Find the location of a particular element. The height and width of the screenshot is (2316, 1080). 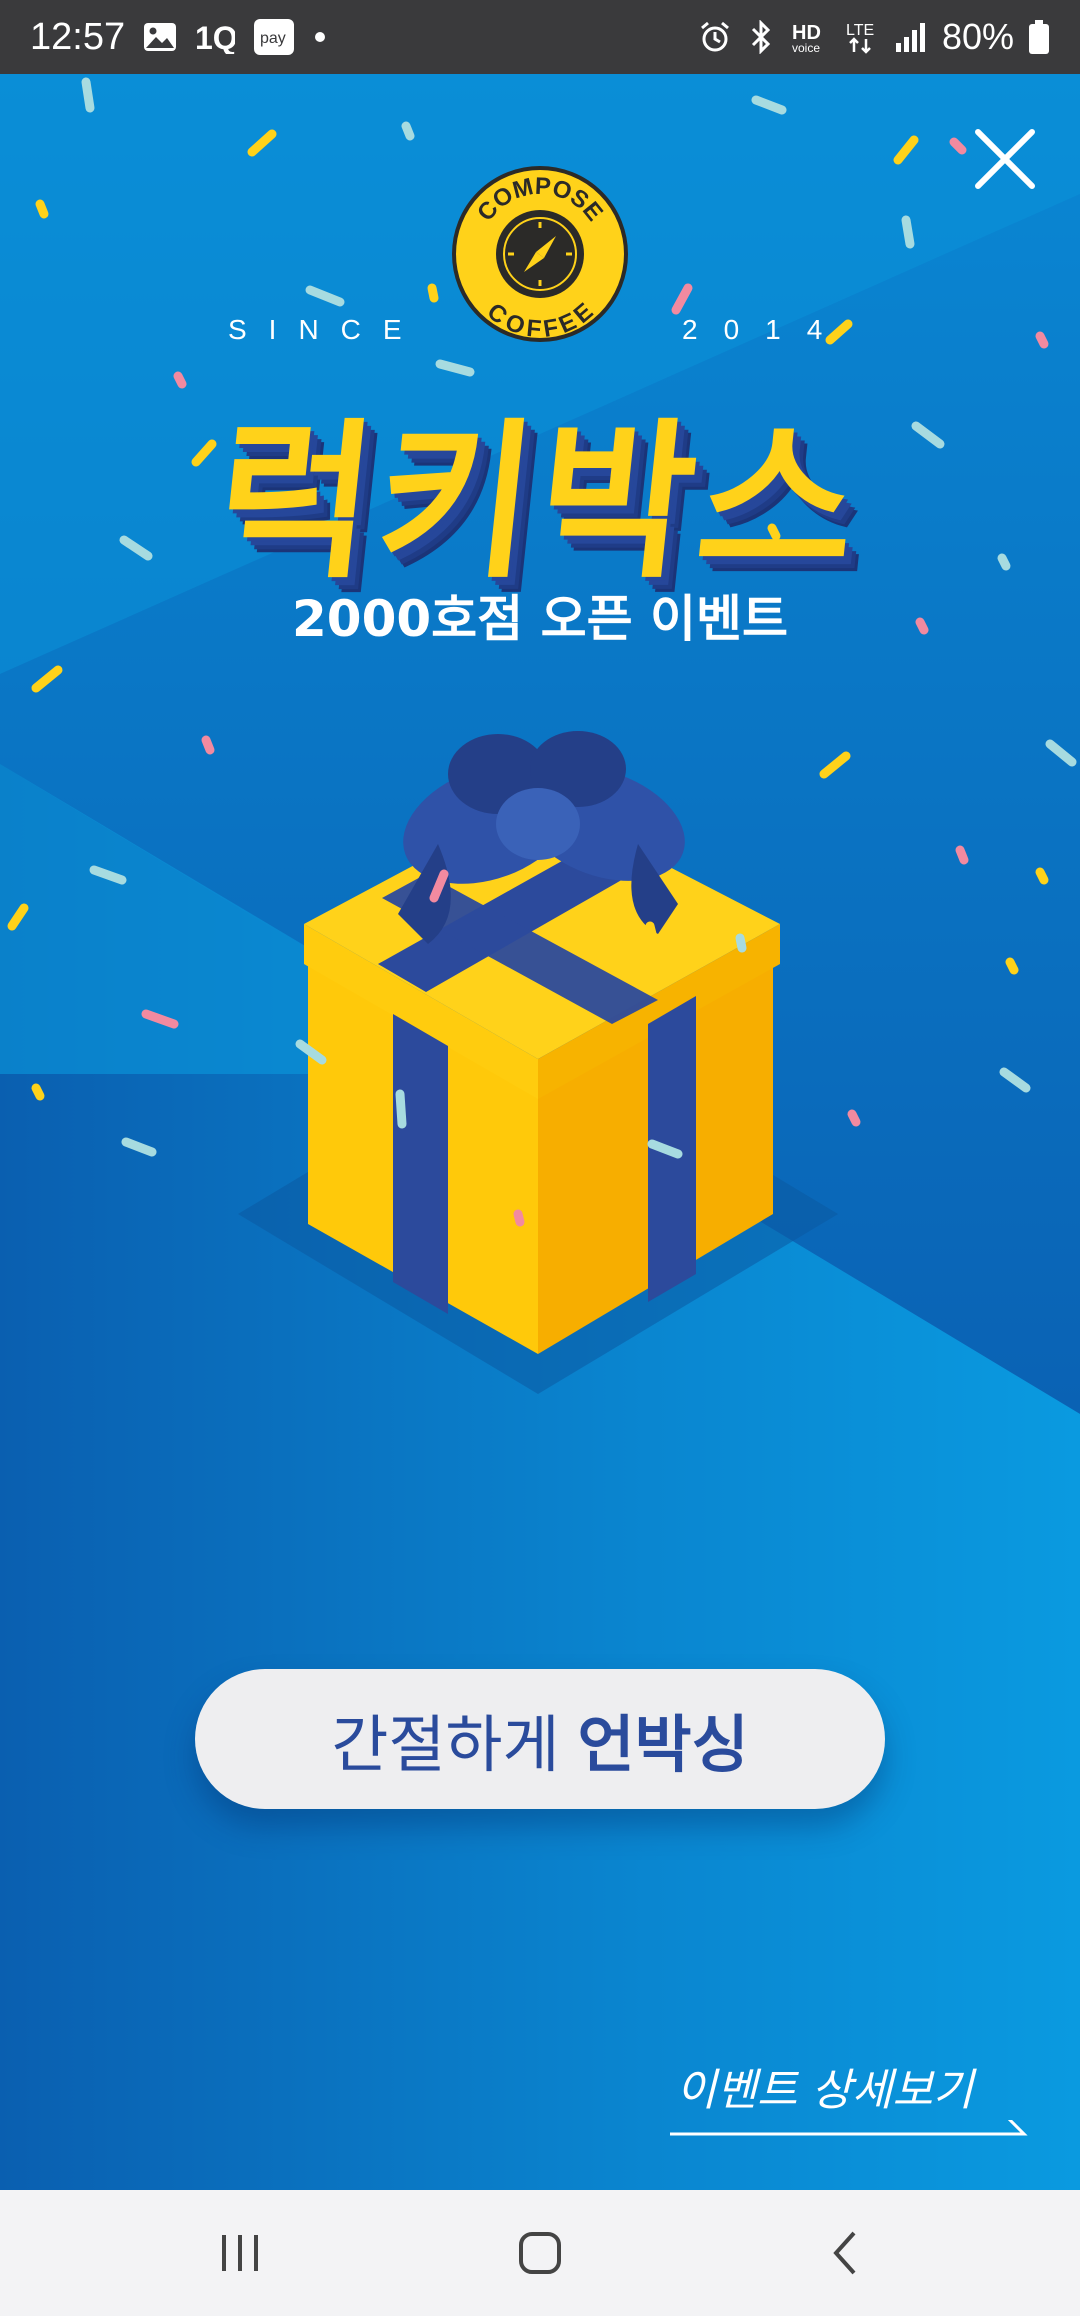

pay-icon: pay is located at coordinates (274, 37).